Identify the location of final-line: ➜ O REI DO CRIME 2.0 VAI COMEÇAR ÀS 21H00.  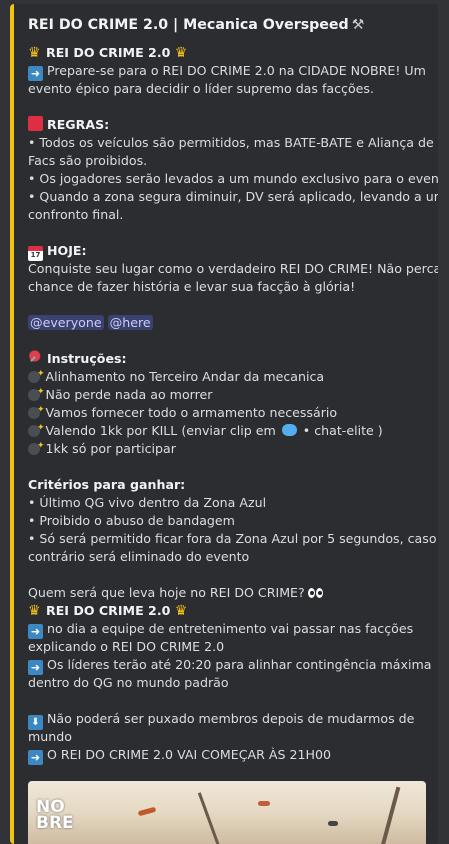
(228, 755).